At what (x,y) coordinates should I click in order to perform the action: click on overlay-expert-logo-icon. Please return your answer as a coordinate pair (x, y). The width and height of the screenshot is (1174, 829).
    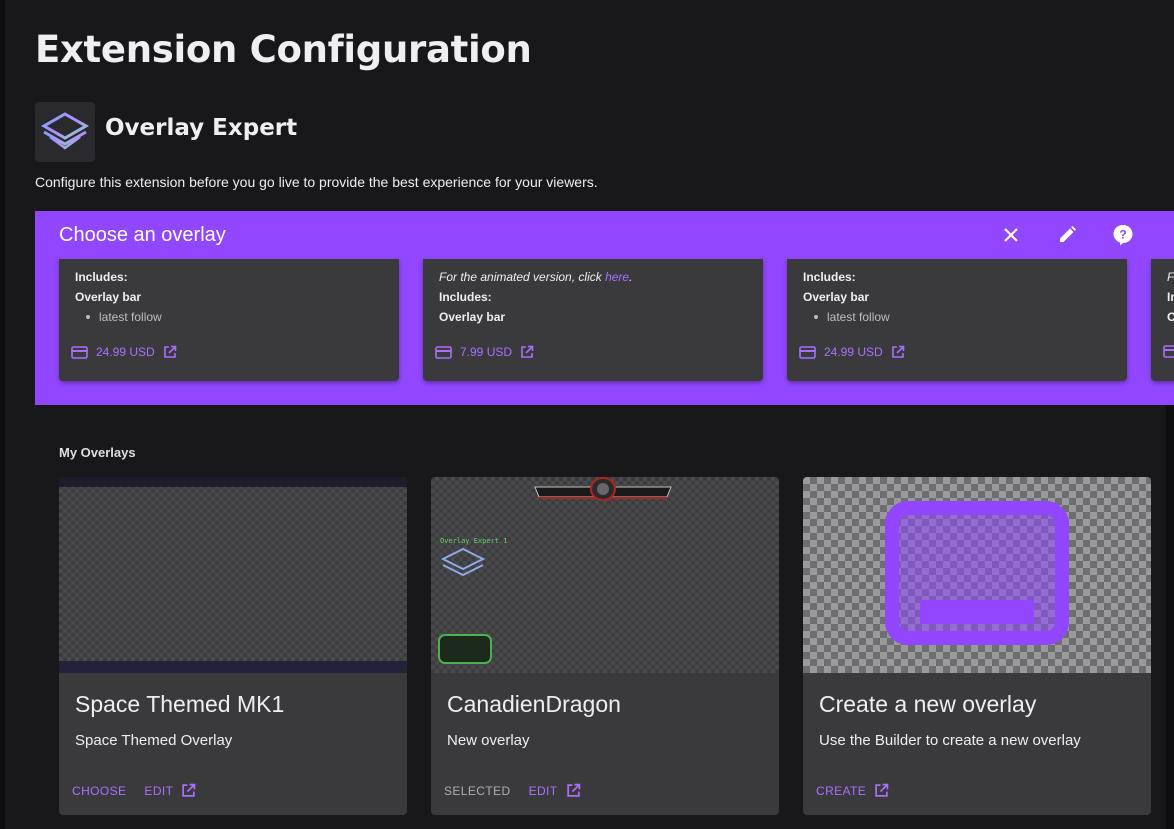
    Looking at the image, I should click on (65, 132).